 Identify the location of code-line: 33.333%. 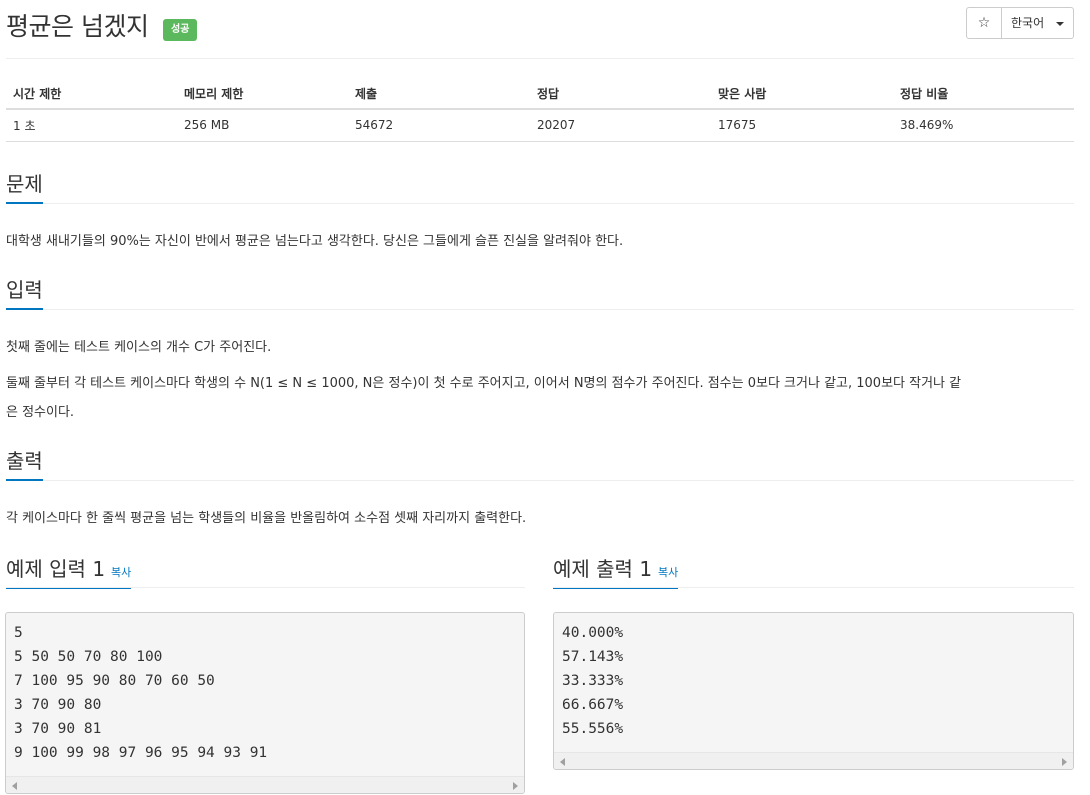
(593, 681).